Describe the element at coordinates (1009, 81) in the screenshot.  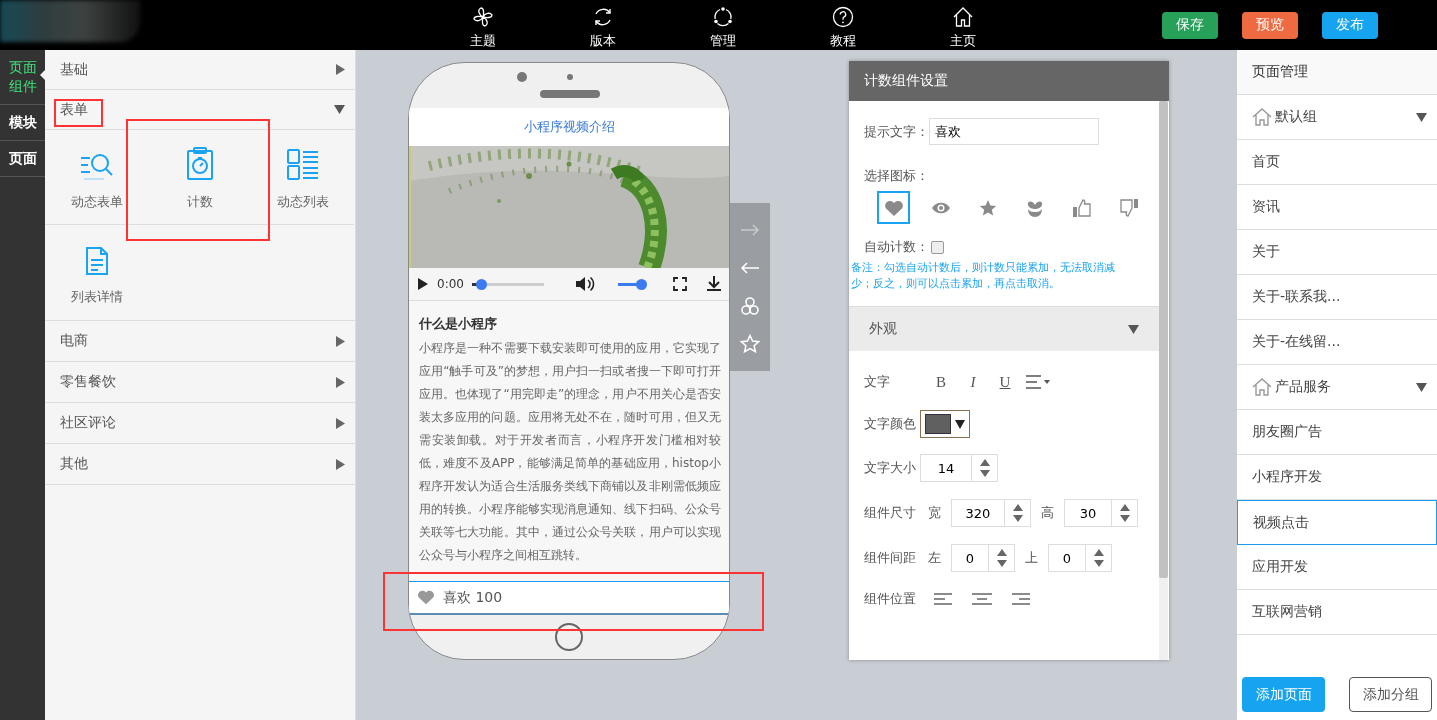
I see `panel-title: 计数组件设置` at that location.